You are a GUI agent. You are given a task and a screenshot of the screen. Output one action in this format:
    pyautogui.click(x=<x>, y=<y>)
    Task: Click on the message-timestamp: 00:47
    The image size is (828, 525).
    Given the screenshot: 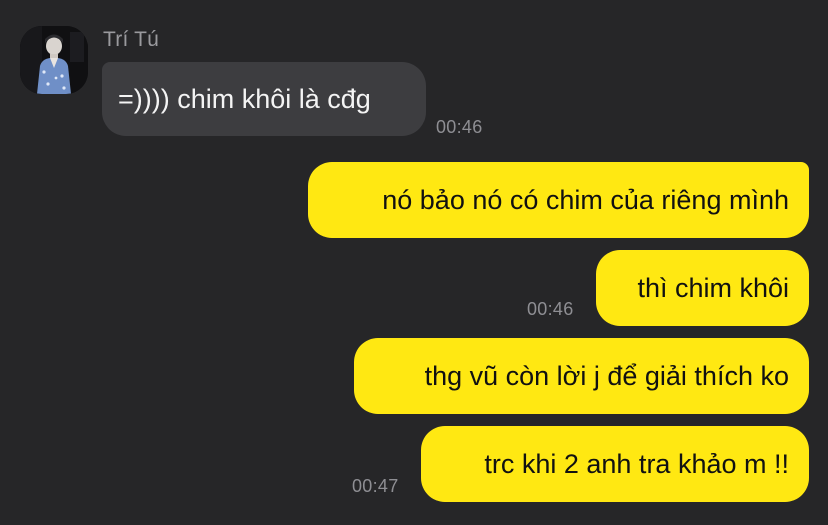 What is the action you would take?
    pyautogui.click(x=375, y=486)
    